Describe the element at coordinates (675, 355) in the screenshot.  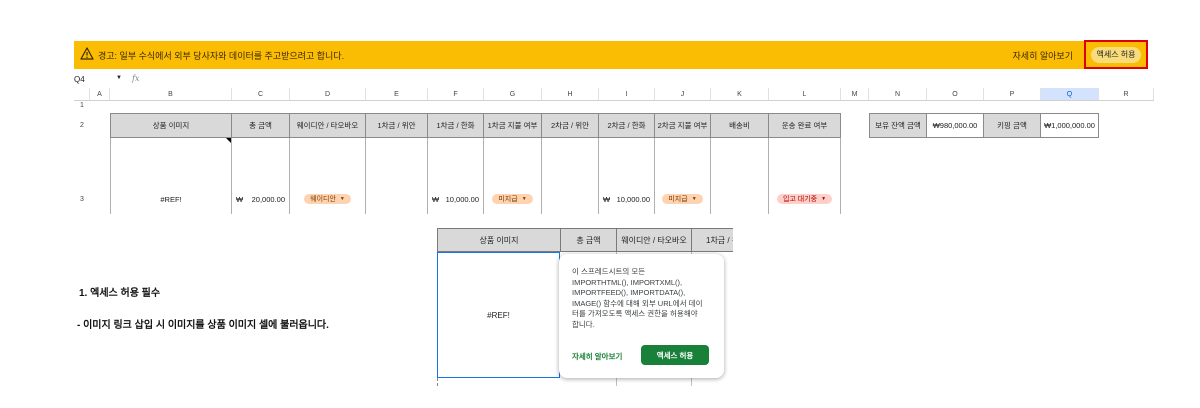
I see `popup-allow-access-button: 액세스 허용` at that location.